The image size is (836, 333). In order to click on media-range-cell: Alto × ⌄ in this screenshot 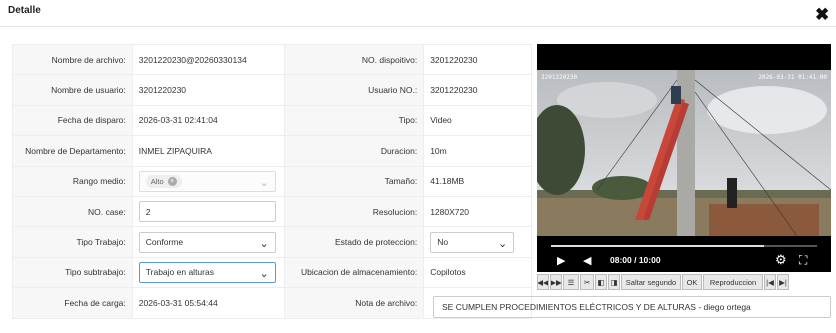, I will do `click(209, 181)`.